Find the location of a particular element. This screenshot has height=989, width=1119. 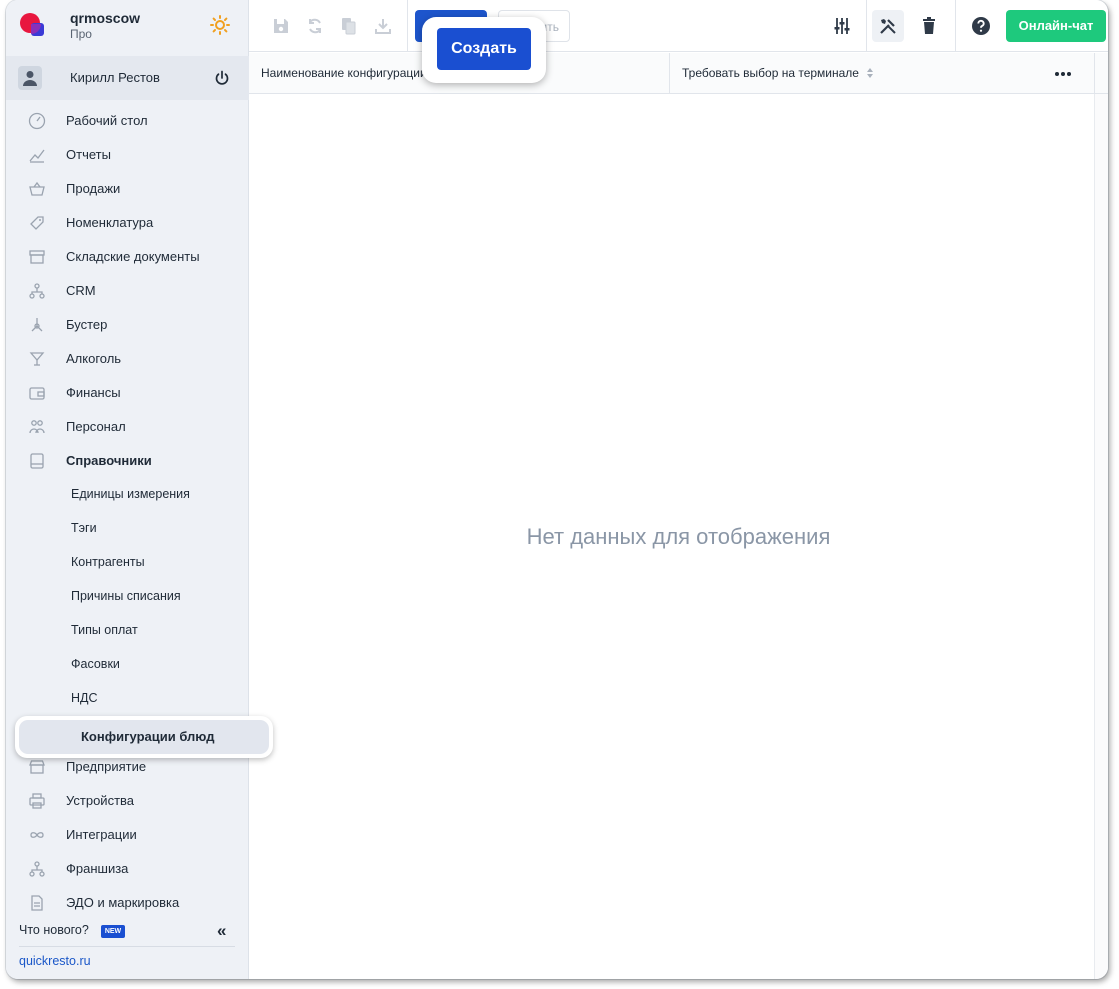

app-logo is located at coordinates (32, 24).